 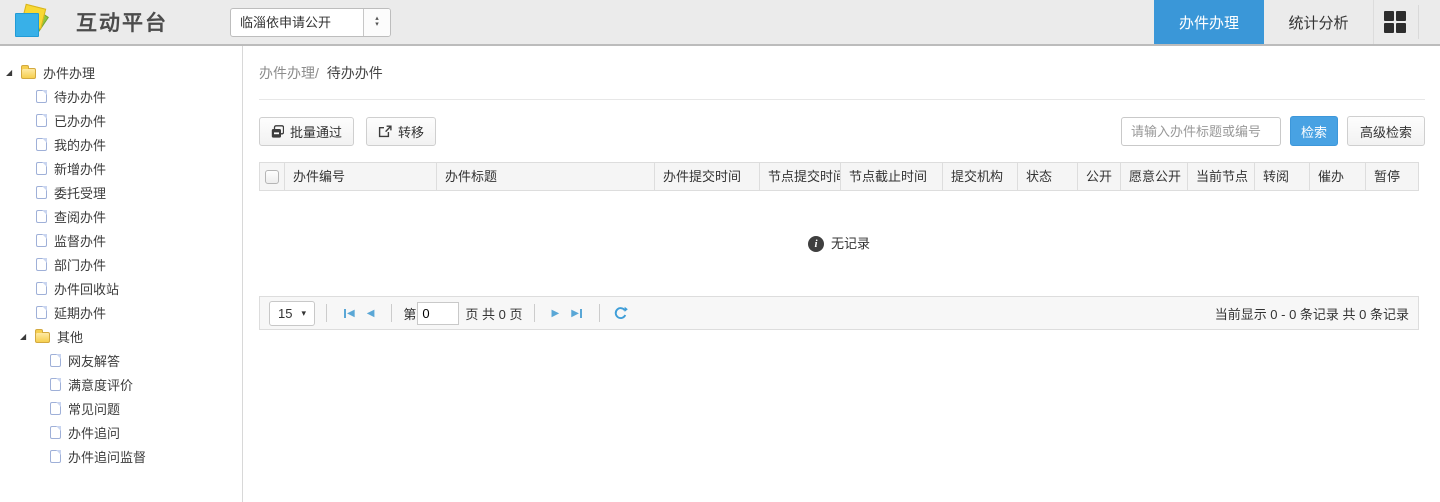 I want to click on transfer-button: 转移, so click(x=401, y=131).